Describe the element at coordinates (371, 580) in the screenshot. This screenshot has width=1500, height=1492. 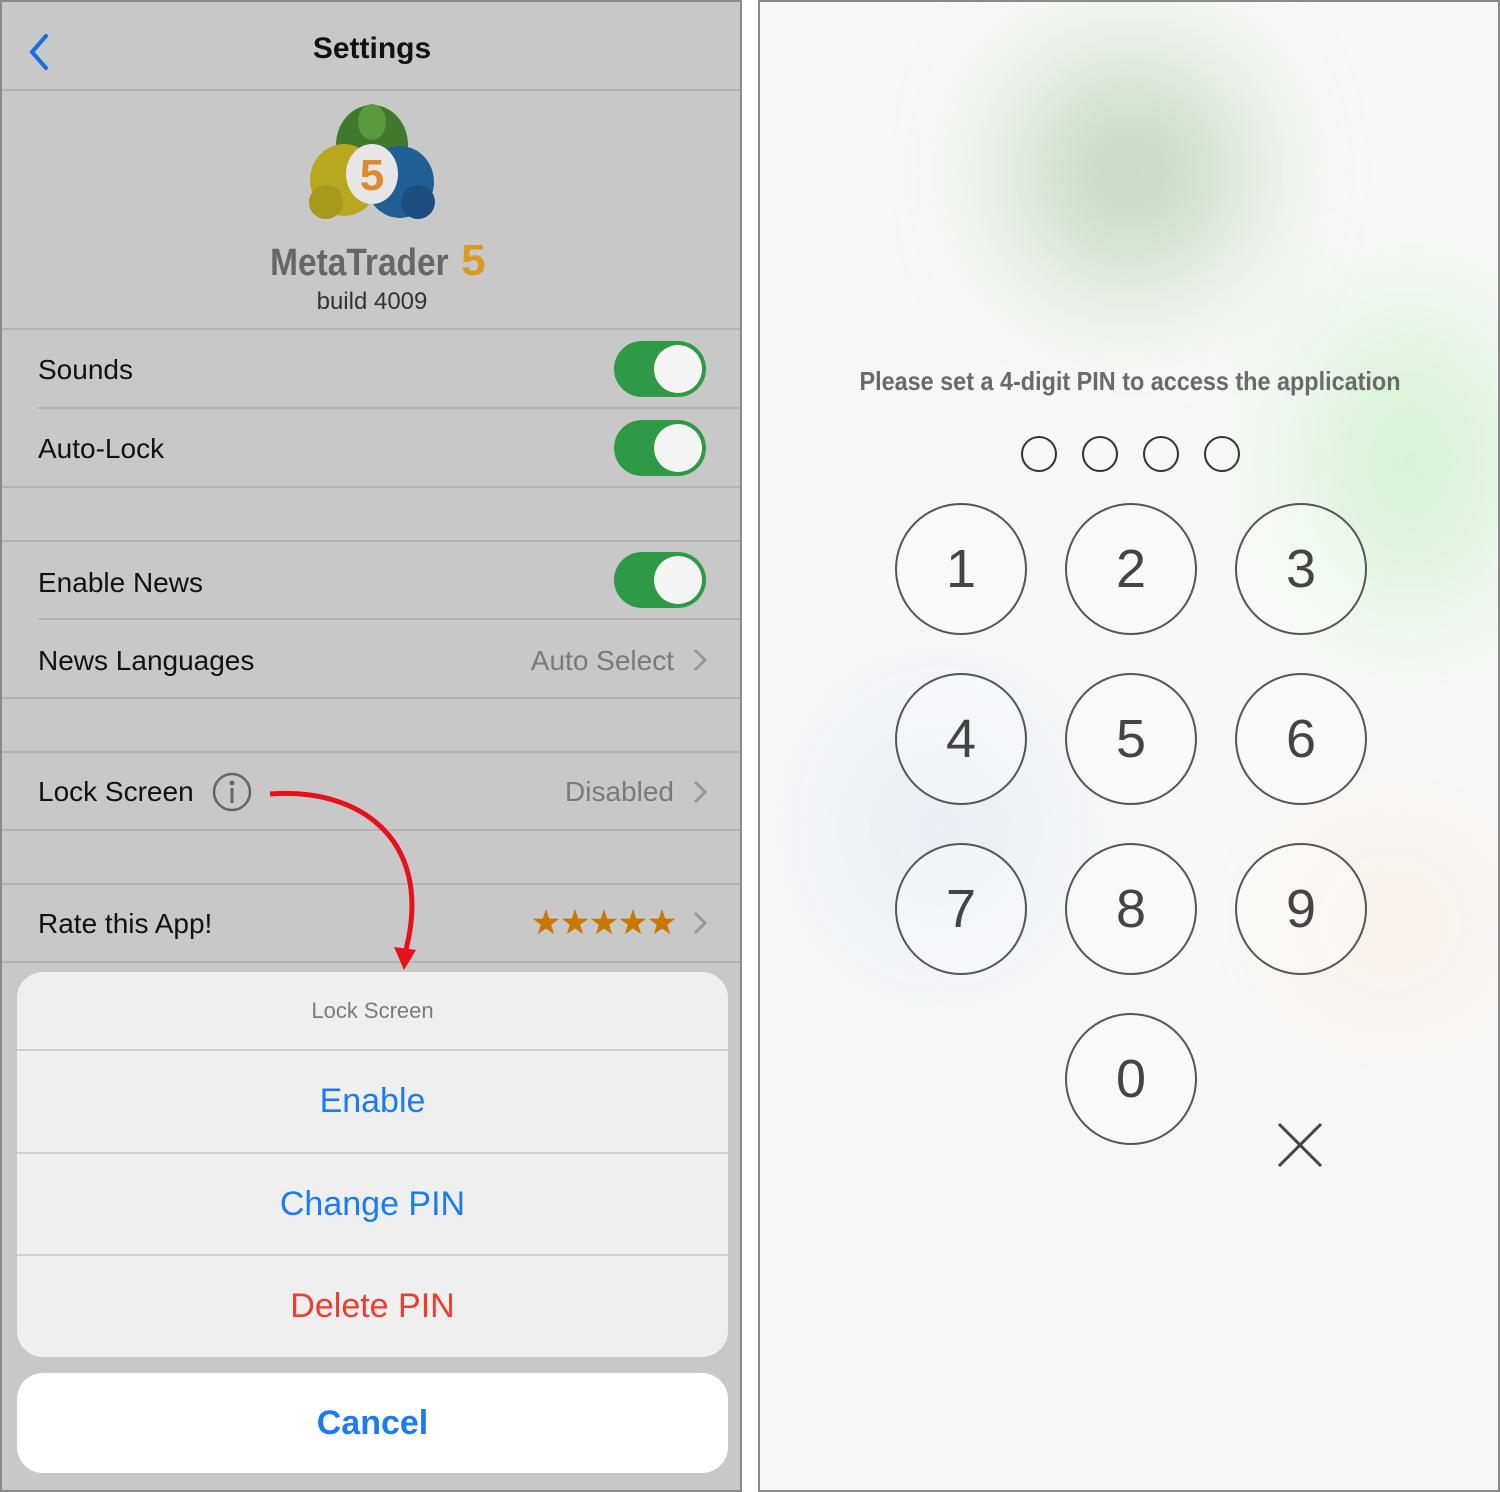
I see `row-enable-news: Enable News` at that location.